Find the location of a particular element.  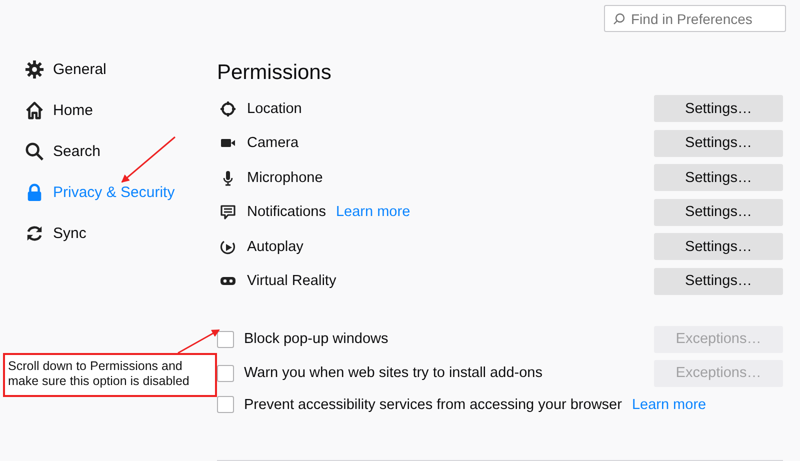

option-label: Block pop-up windows is located at coordinates (316, 339).